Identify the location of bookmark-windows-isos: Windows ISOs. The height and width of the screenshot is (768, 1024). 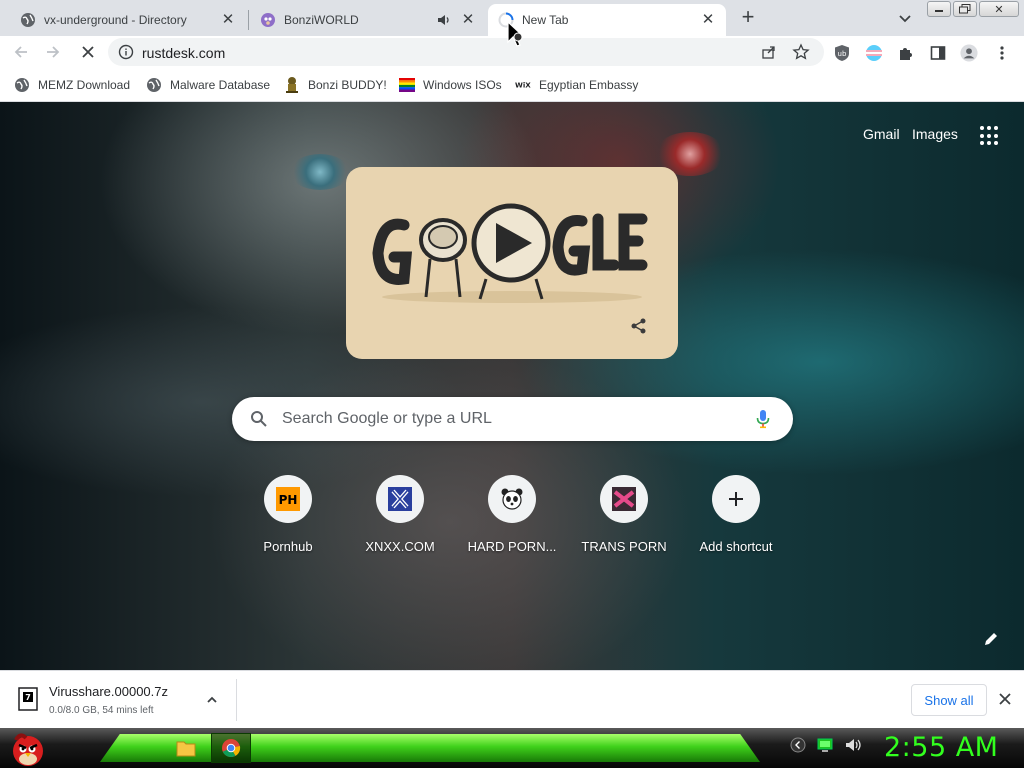
(450, 85).